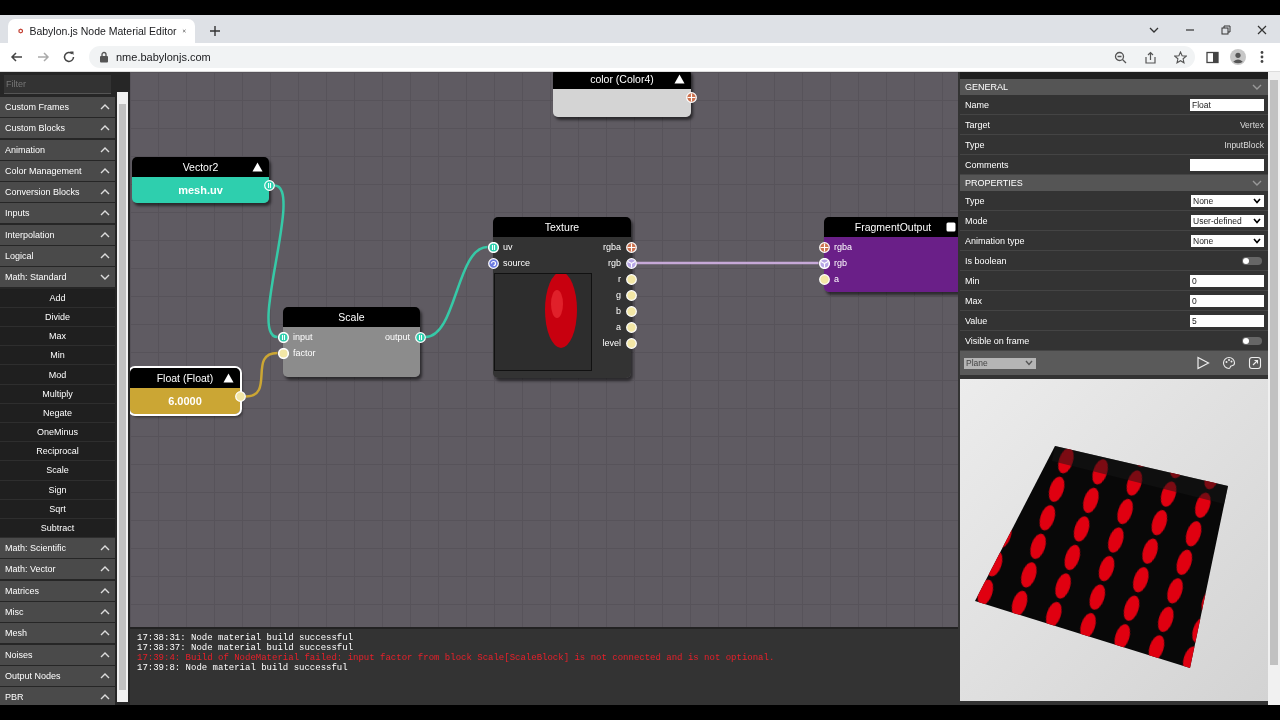 Image resolution: width=1280 pixels, height=720 pixels. I want to click on node-title: Texture, so click(562, 227).